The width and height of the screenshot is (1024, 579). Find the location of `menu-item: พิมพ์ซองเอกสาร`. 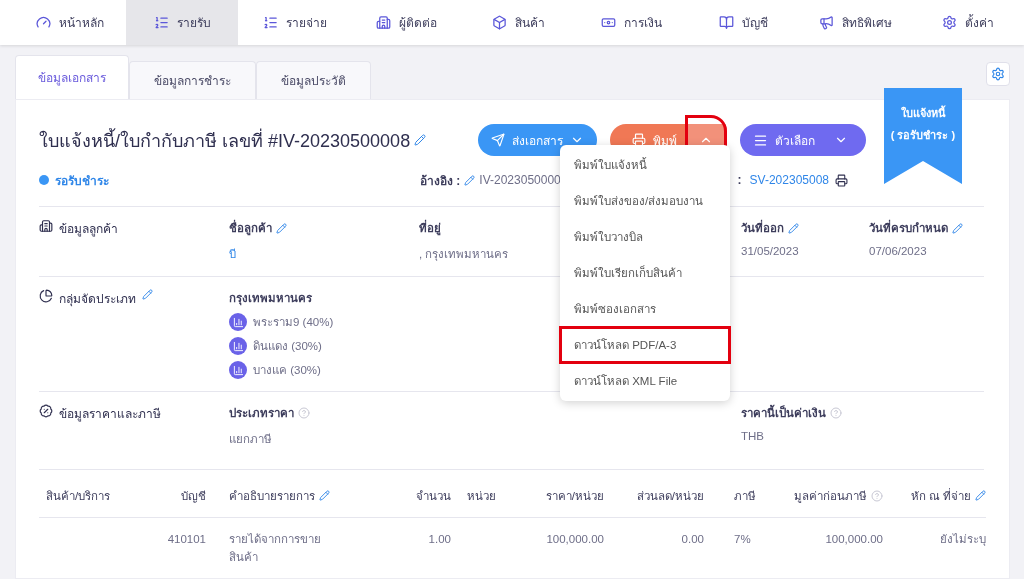

menu-item: พิมพ์ซองเอกสาร is located at coordinates (645, 309).